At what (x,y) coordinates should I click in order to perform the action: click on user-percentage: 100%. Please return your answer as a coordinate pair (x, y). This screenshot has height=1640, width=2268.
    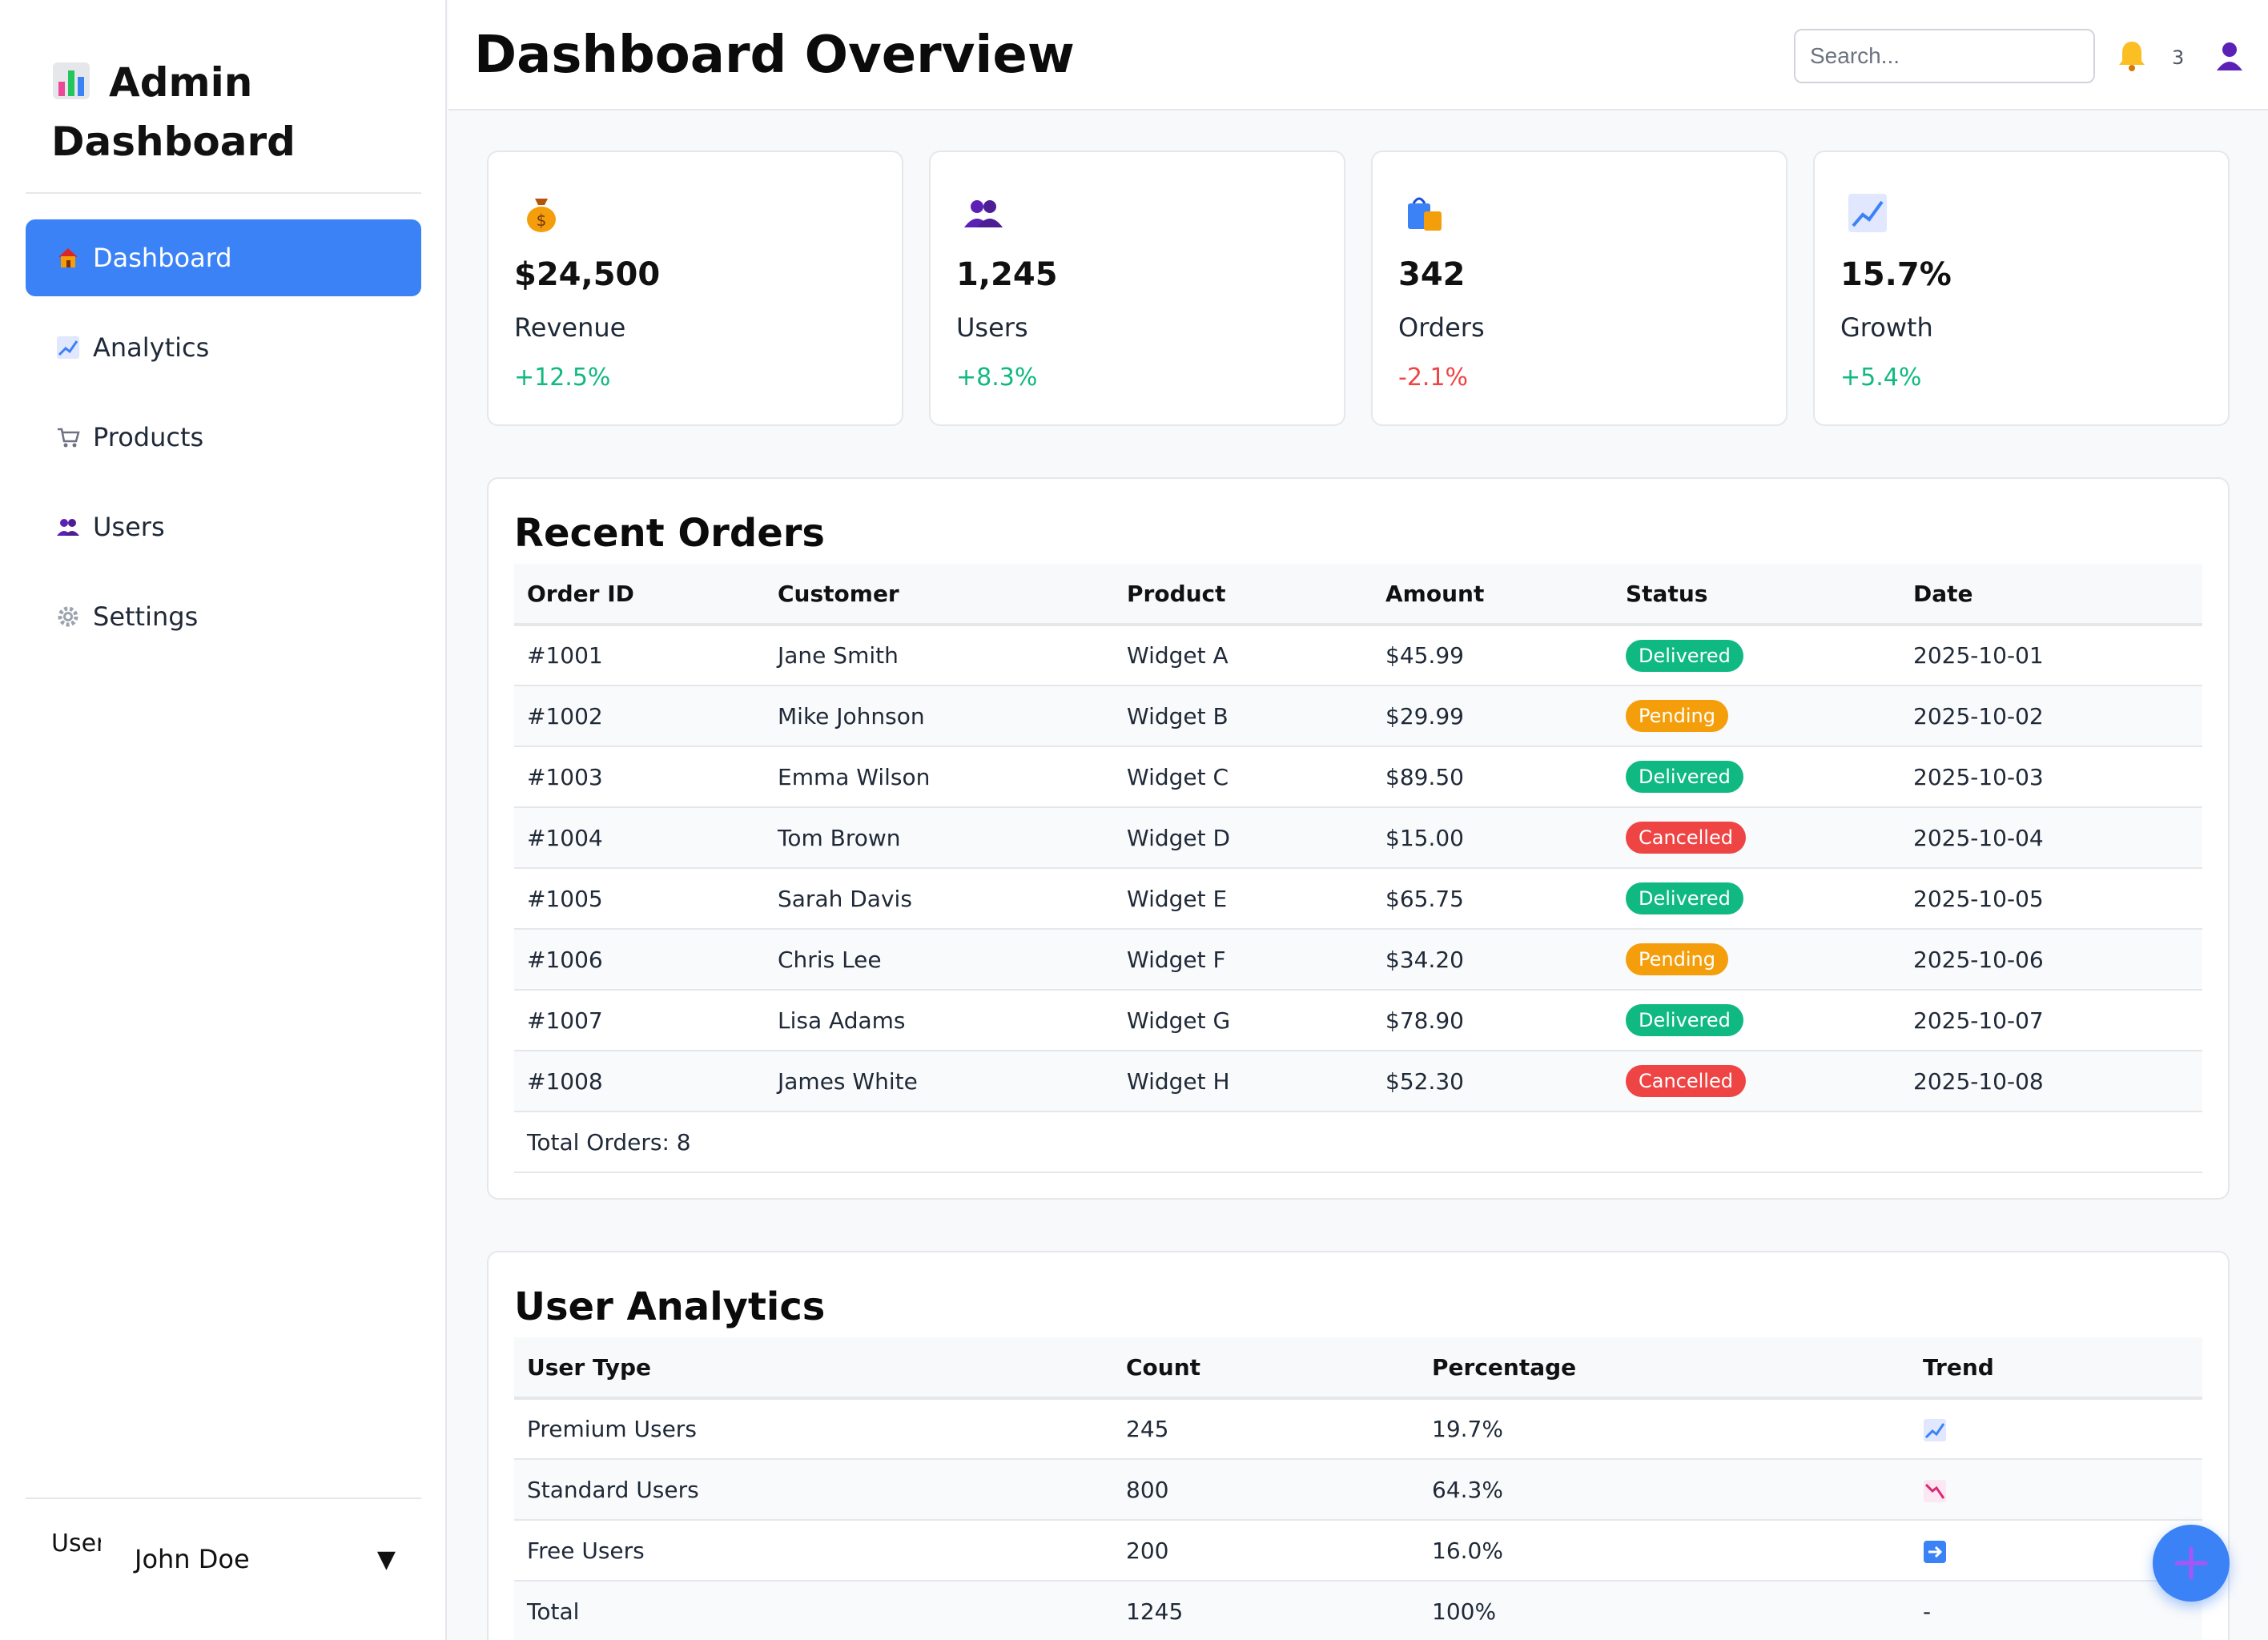
    Looking at the image, I should click on (1664, 1610).